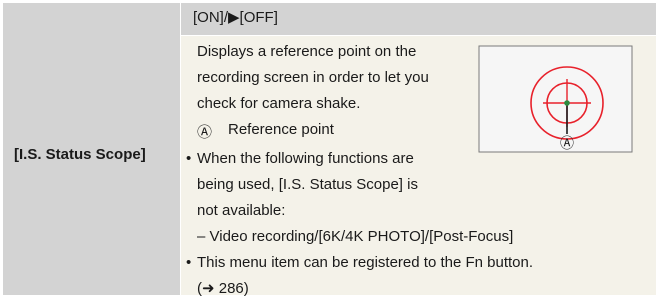 The width and height of the screenshot is (659, 297). Describe the element at coordinates (80, 154) in the screenshot. I see `setting-name: [I.S. Status Scope]` at that location.